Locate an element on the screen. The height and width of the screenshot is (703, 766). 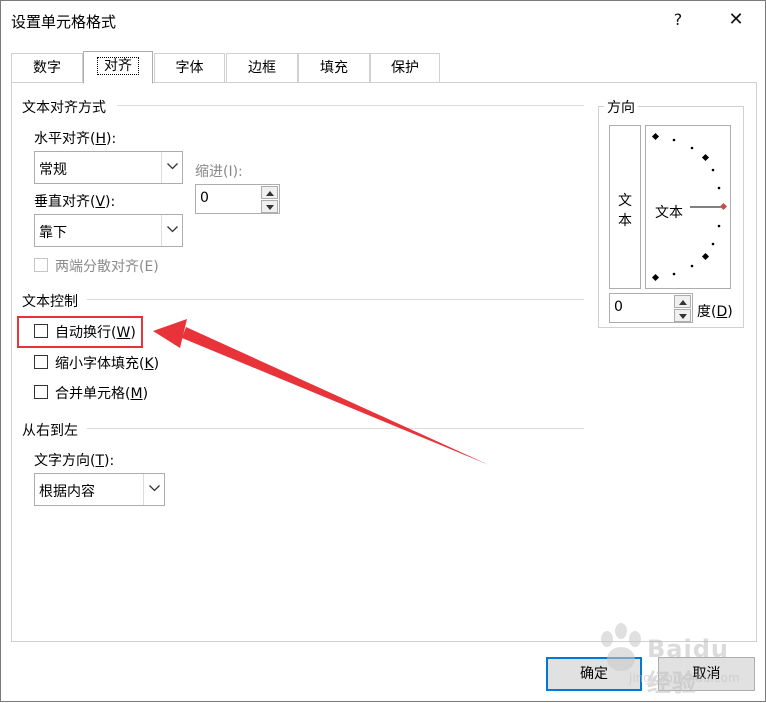
baidu-watermark: Baidu 经验 jingyan.baidu.com is located at coordinates (669, 655).